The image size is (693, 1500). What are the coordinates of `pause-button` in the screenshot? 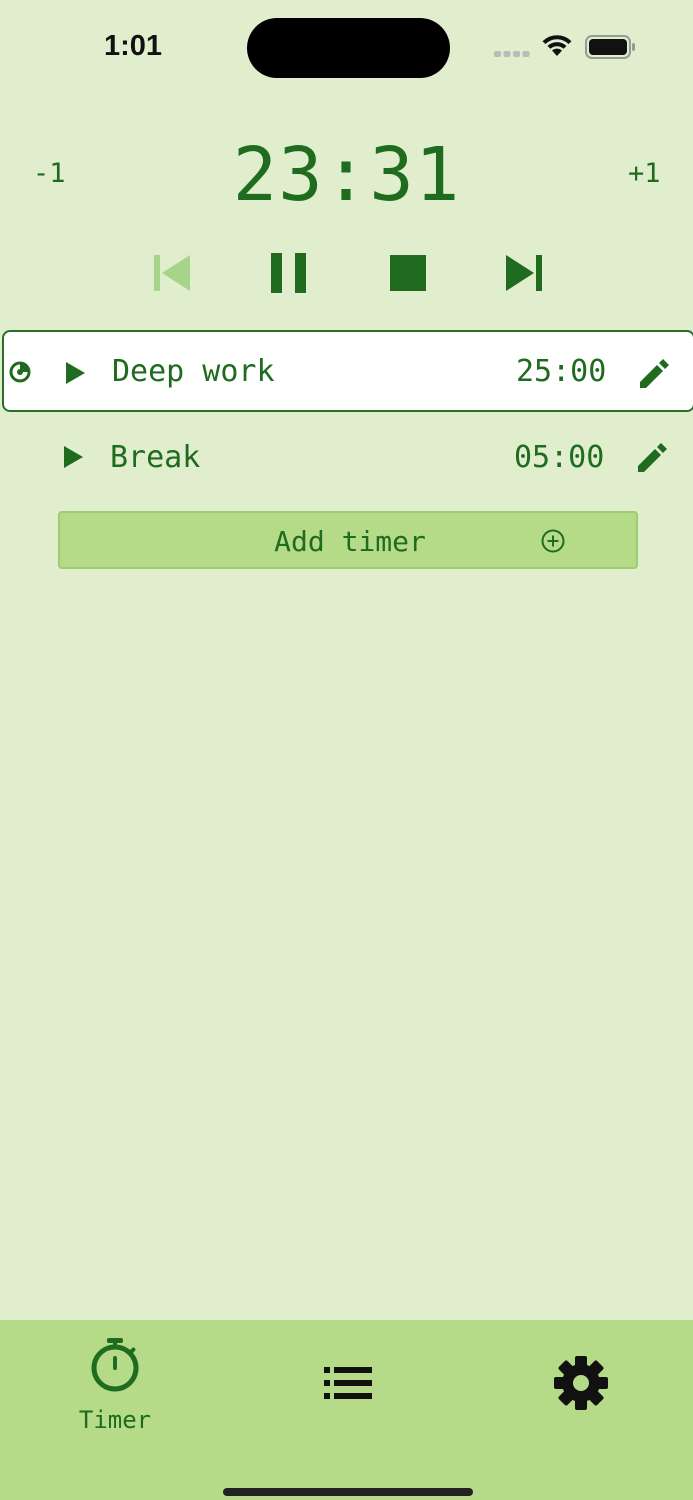 It's located at (291, 273).